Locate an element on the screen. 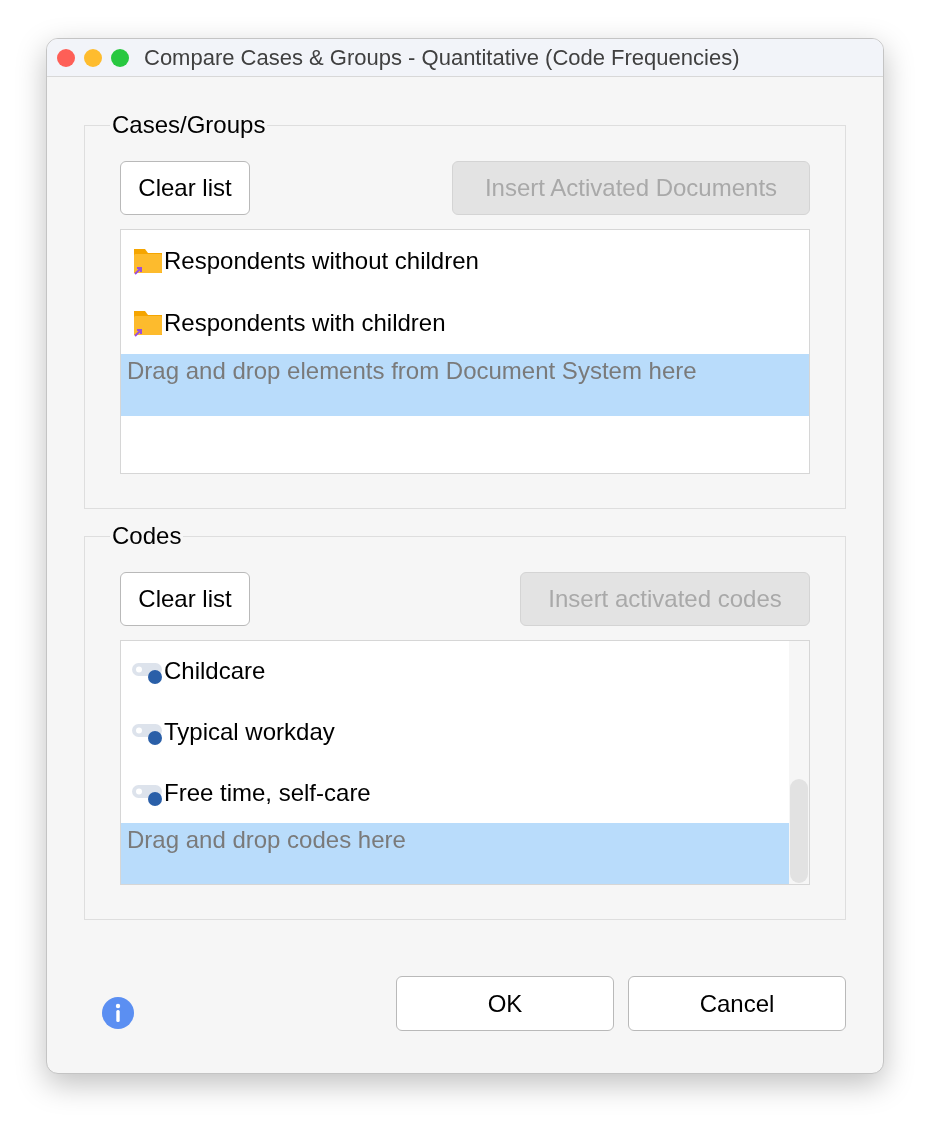 This screenshot has height=1128, width=930. window-title: Compare Cases & Groups - Quantitative (Code Frequencies) is located at coordinates (442, 58).